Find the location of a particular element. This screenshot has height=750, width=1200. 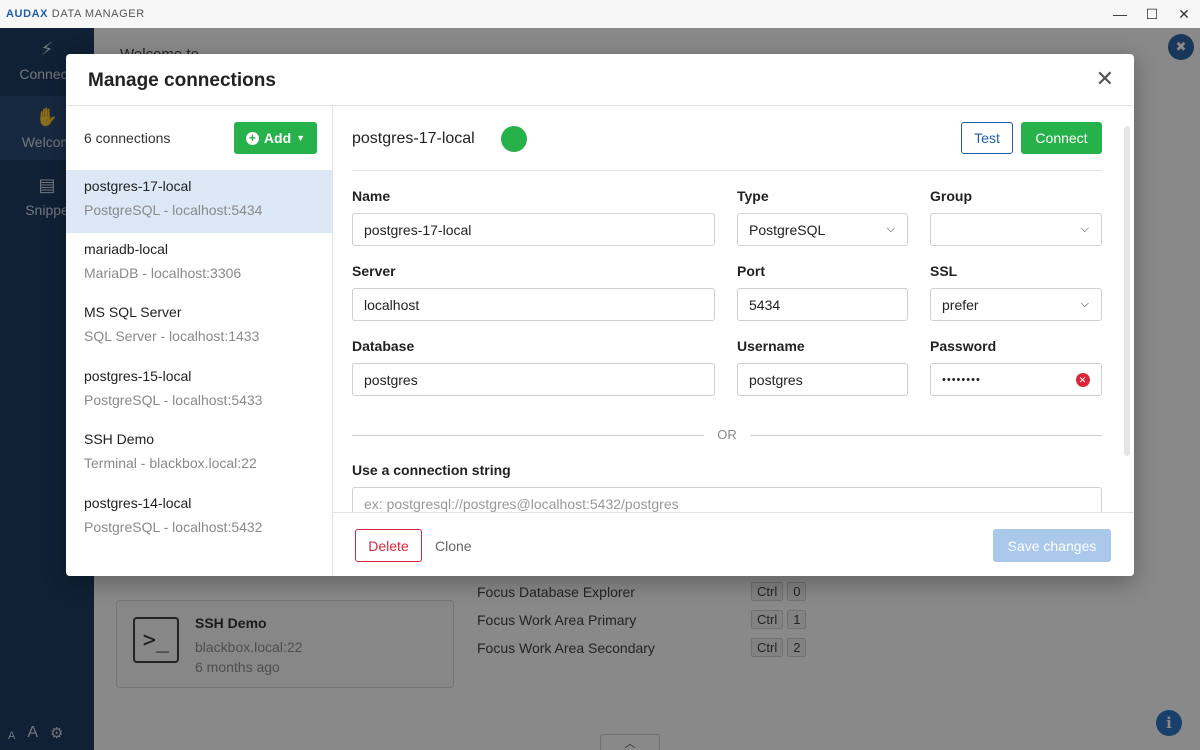

plus-icon: + is located at coordinates (252, 138).